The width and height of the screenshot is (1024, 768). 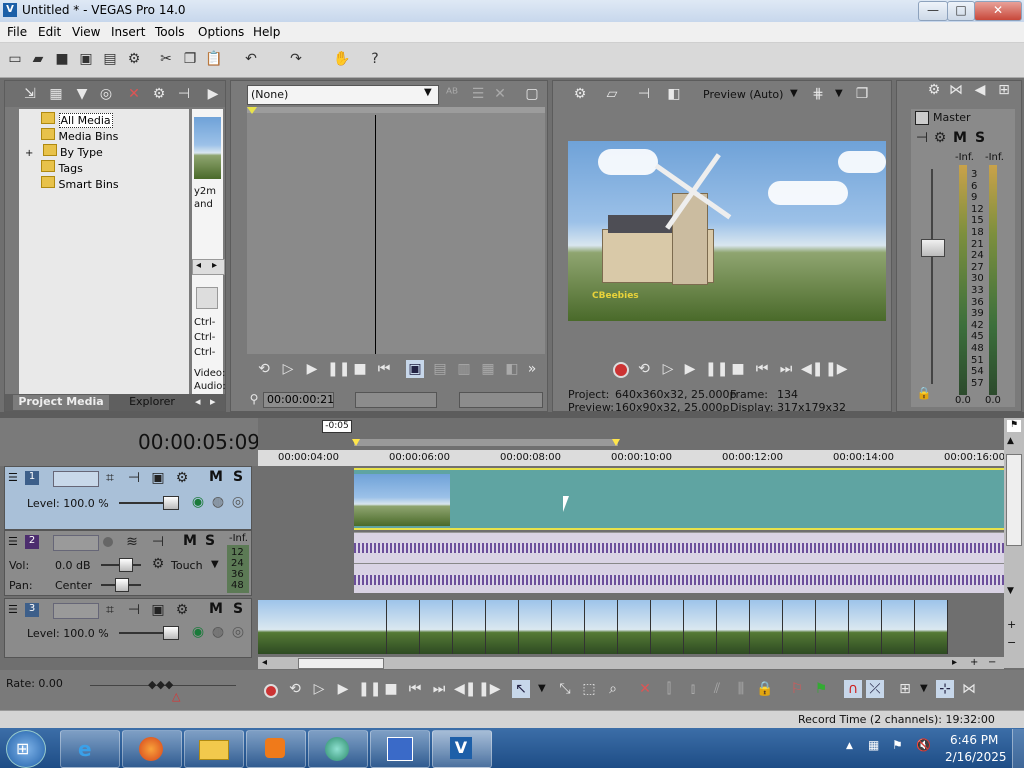 I want to click on media-list-scrollbar: ◂ ▸, so click(x=208, y=267).